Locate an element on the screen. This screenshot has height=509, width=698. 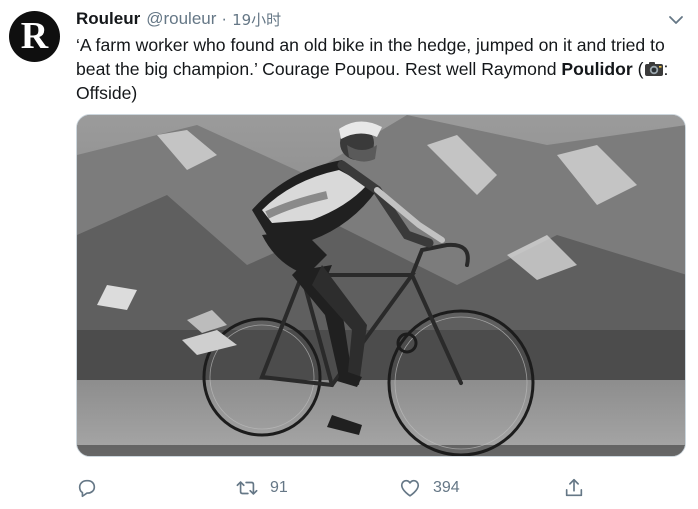
share-button is located at coordinates (574, 488).